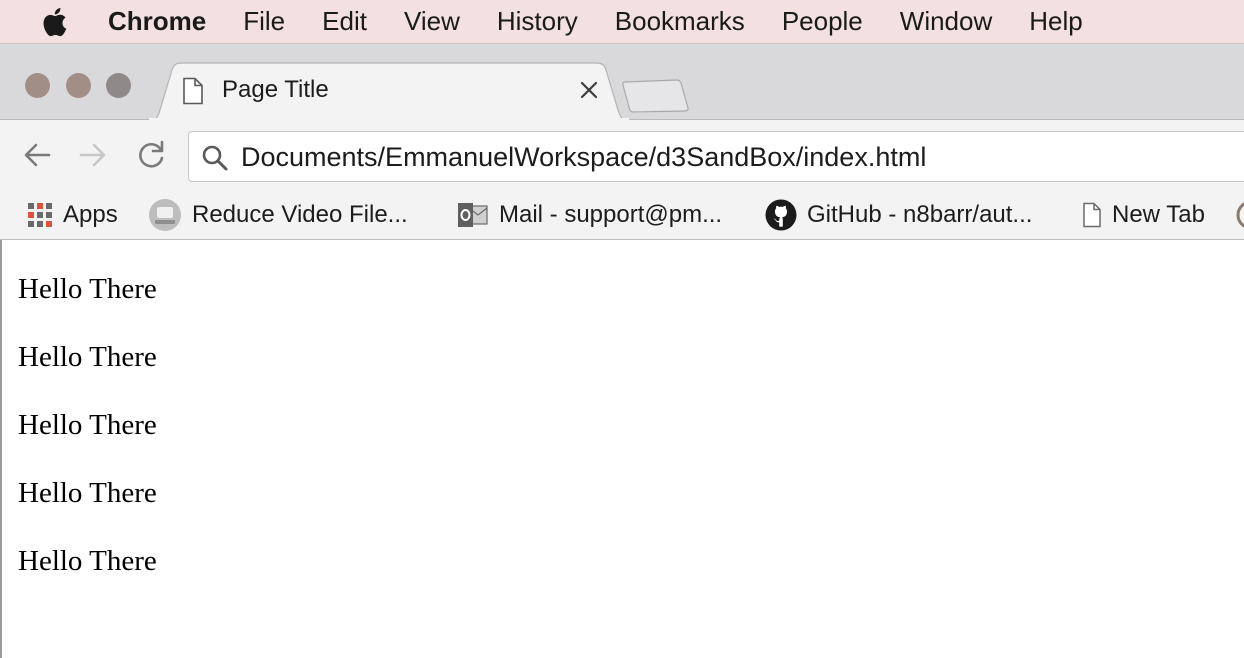 The width and height of the screenshot is (1244, 658). Describe the element at coordinates (275, 89) in the screenshot. I see `tab-title: Page Title` at that location.